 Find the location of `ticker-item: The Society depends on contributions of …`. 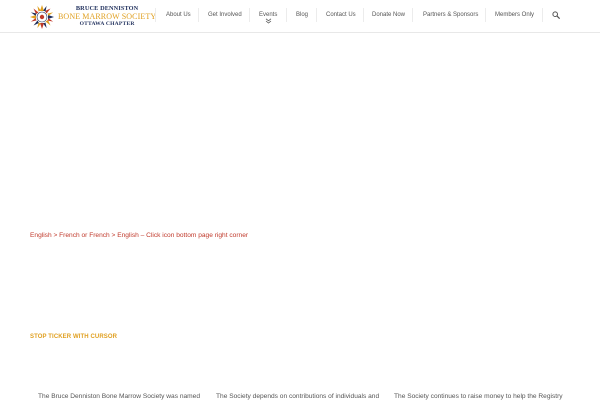

ticker-item: The Society depends on contributions of … is located at coordinates (301, 396).